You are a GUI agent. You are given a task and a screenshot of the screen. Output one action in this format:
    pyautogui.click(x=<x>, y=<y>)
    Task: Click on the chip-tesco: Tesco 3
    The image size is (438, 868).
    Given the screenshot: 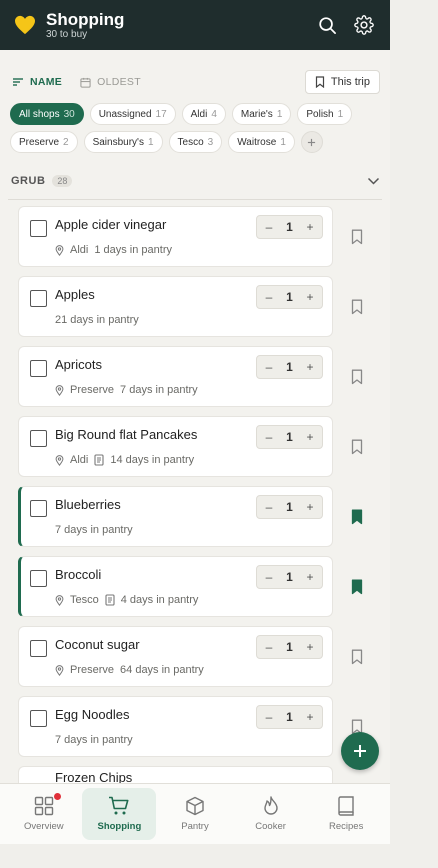 What is the action you would take?
    pyautogui.click(x=195, y=142)
    